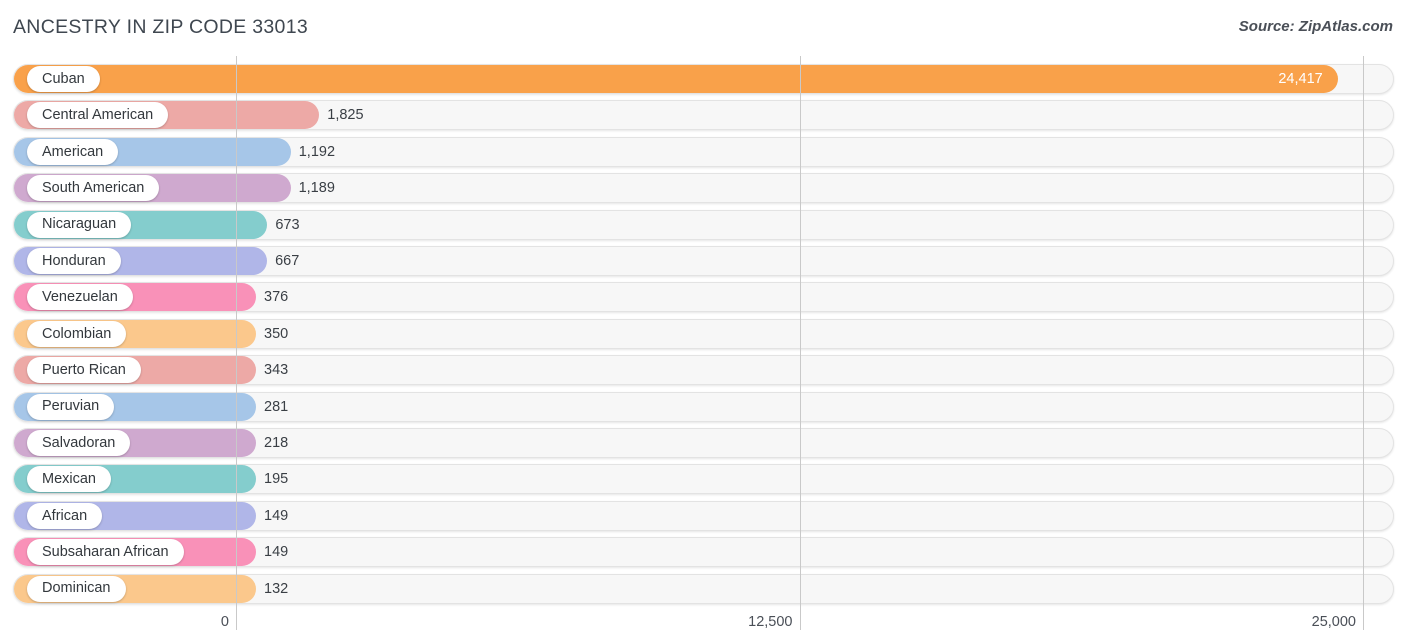  I want to click on table-row: Puerto Rican 343, so click(703, 370).